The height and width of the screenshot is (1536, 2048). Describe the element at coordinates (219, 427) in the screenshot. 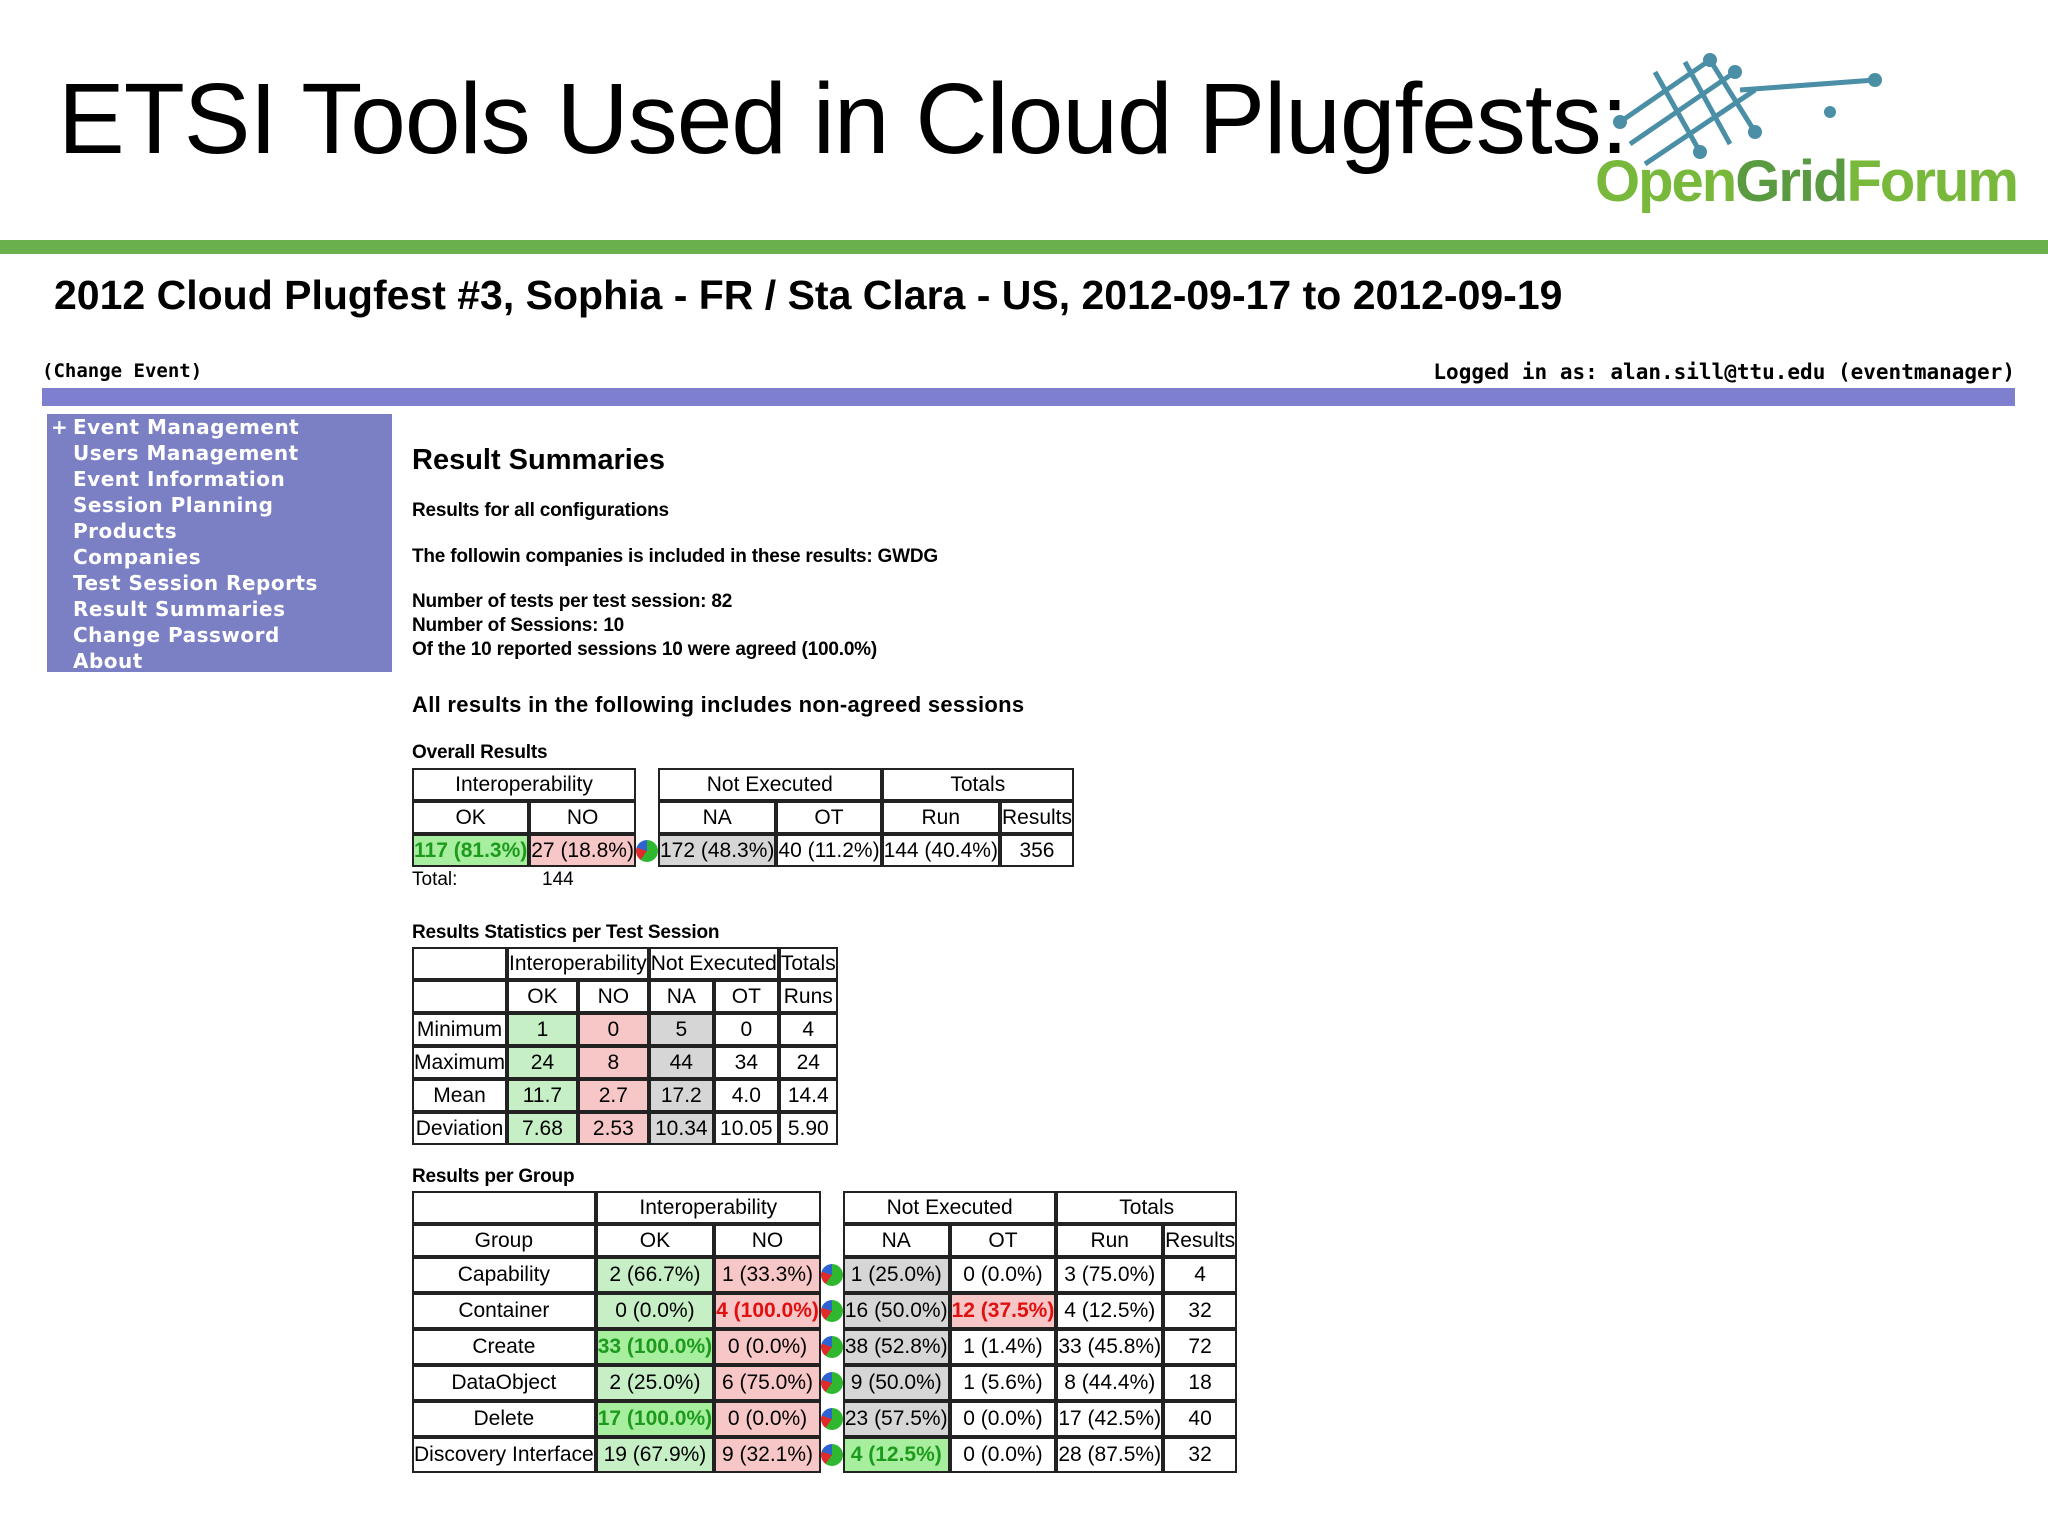

I see `sidebar-item-event-management: + Event Management` at that location.